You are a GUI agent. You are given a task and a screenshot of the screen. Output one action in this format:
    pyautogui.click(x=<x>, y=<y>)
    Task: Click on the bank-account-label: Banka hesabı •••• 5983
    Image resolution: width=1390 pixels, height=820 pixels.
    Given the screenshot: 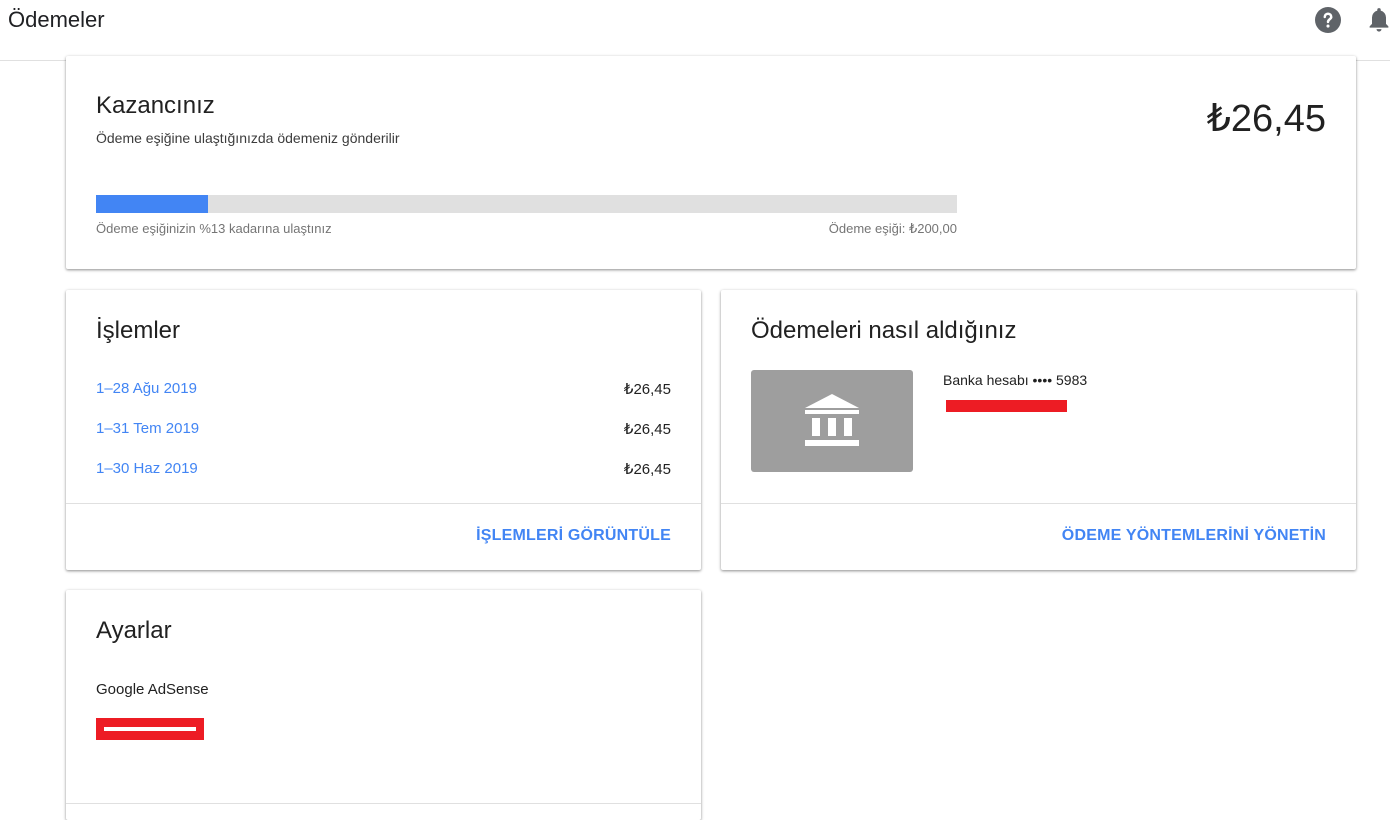 What is the action you would take?
    pyautogui.click(x=1015, y=380)
    